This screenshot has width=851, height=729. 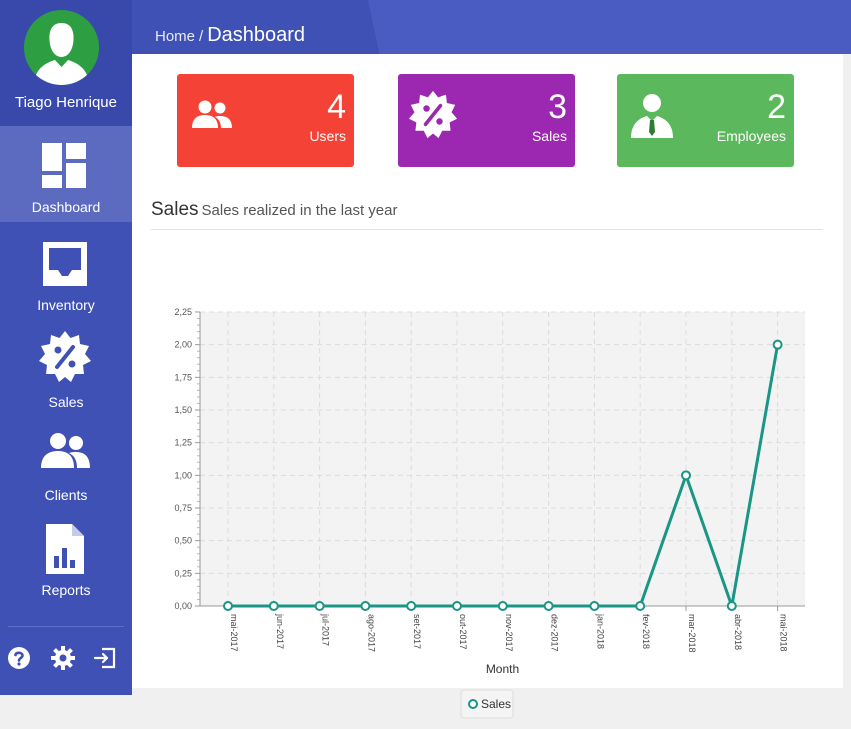 I want to click on sidebar-item-label: Sales, so click(x=66, y=402).